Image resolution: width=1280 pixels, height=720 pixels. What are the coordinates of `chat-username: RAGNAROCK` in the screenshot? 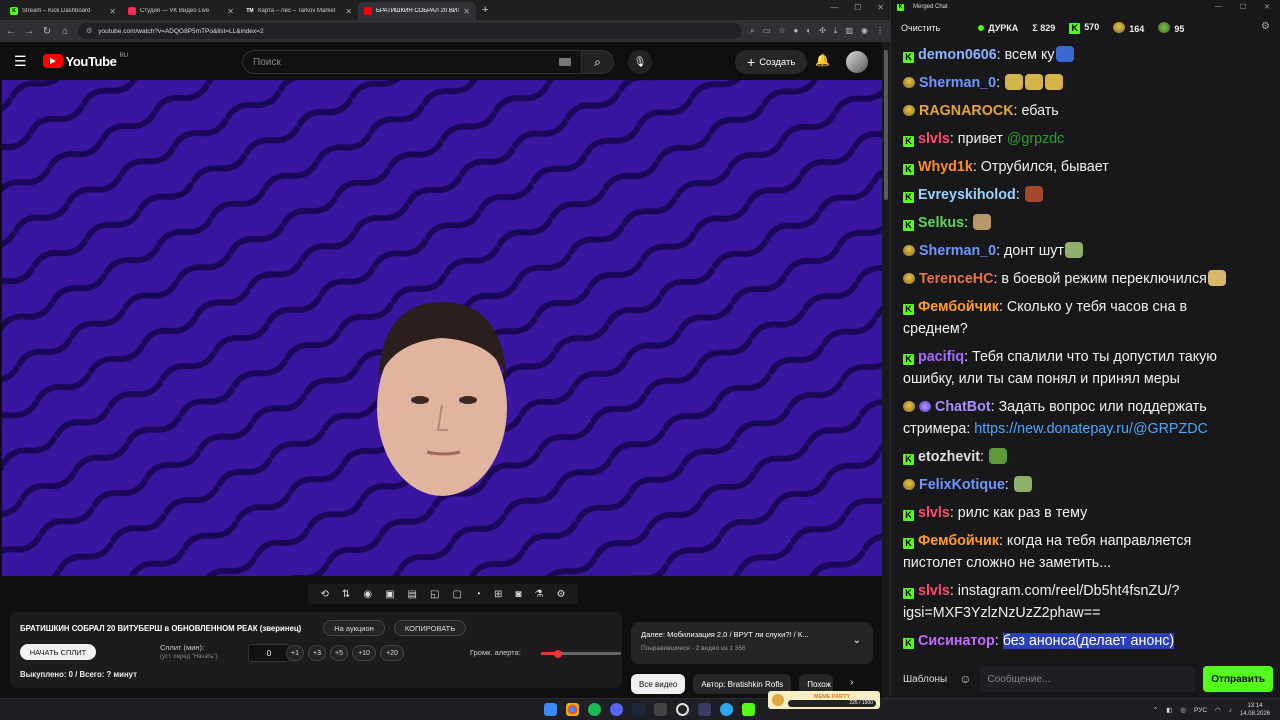 It's located at (966, 111).